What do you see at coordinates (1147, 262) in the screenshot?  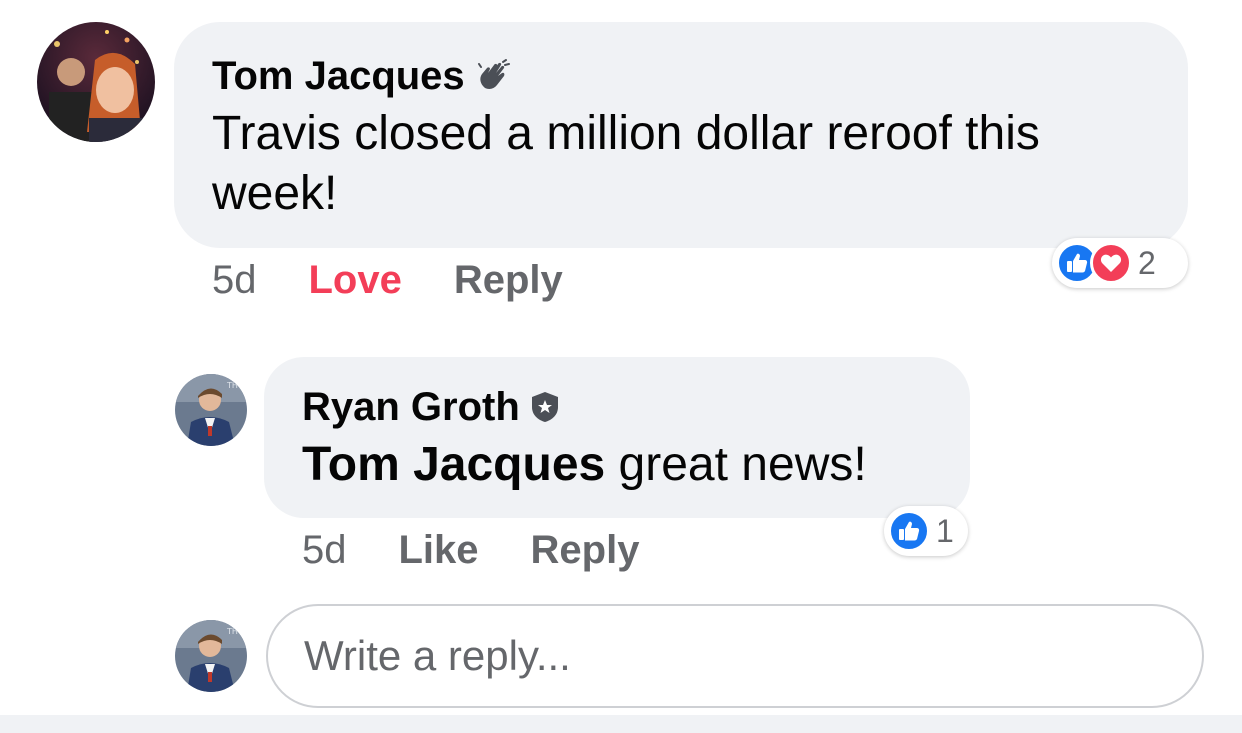 I see `comment-reaction-count: 2` at bounding box center [1147, 262].